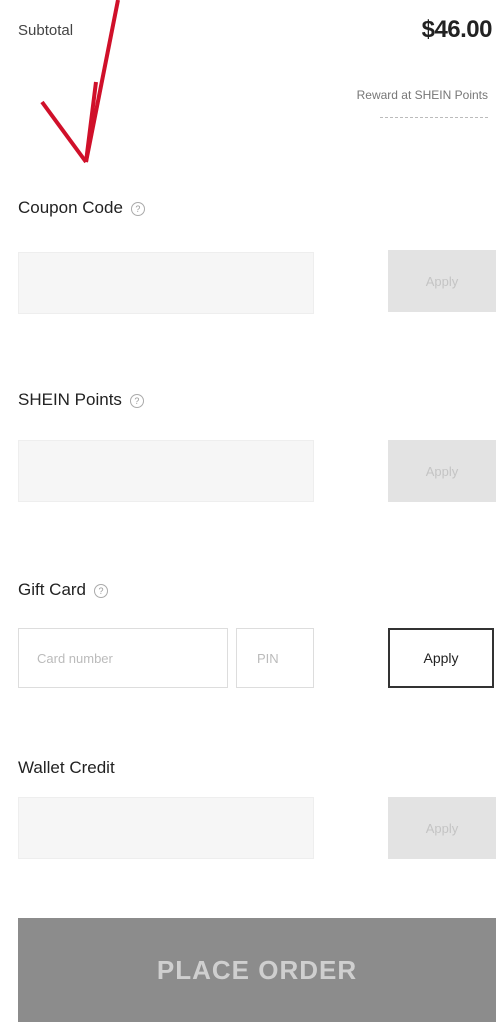  Describe the element at coordinates (52, 589) in the screenshot. I see `gift-card-label-text: Gift Card` at that location.